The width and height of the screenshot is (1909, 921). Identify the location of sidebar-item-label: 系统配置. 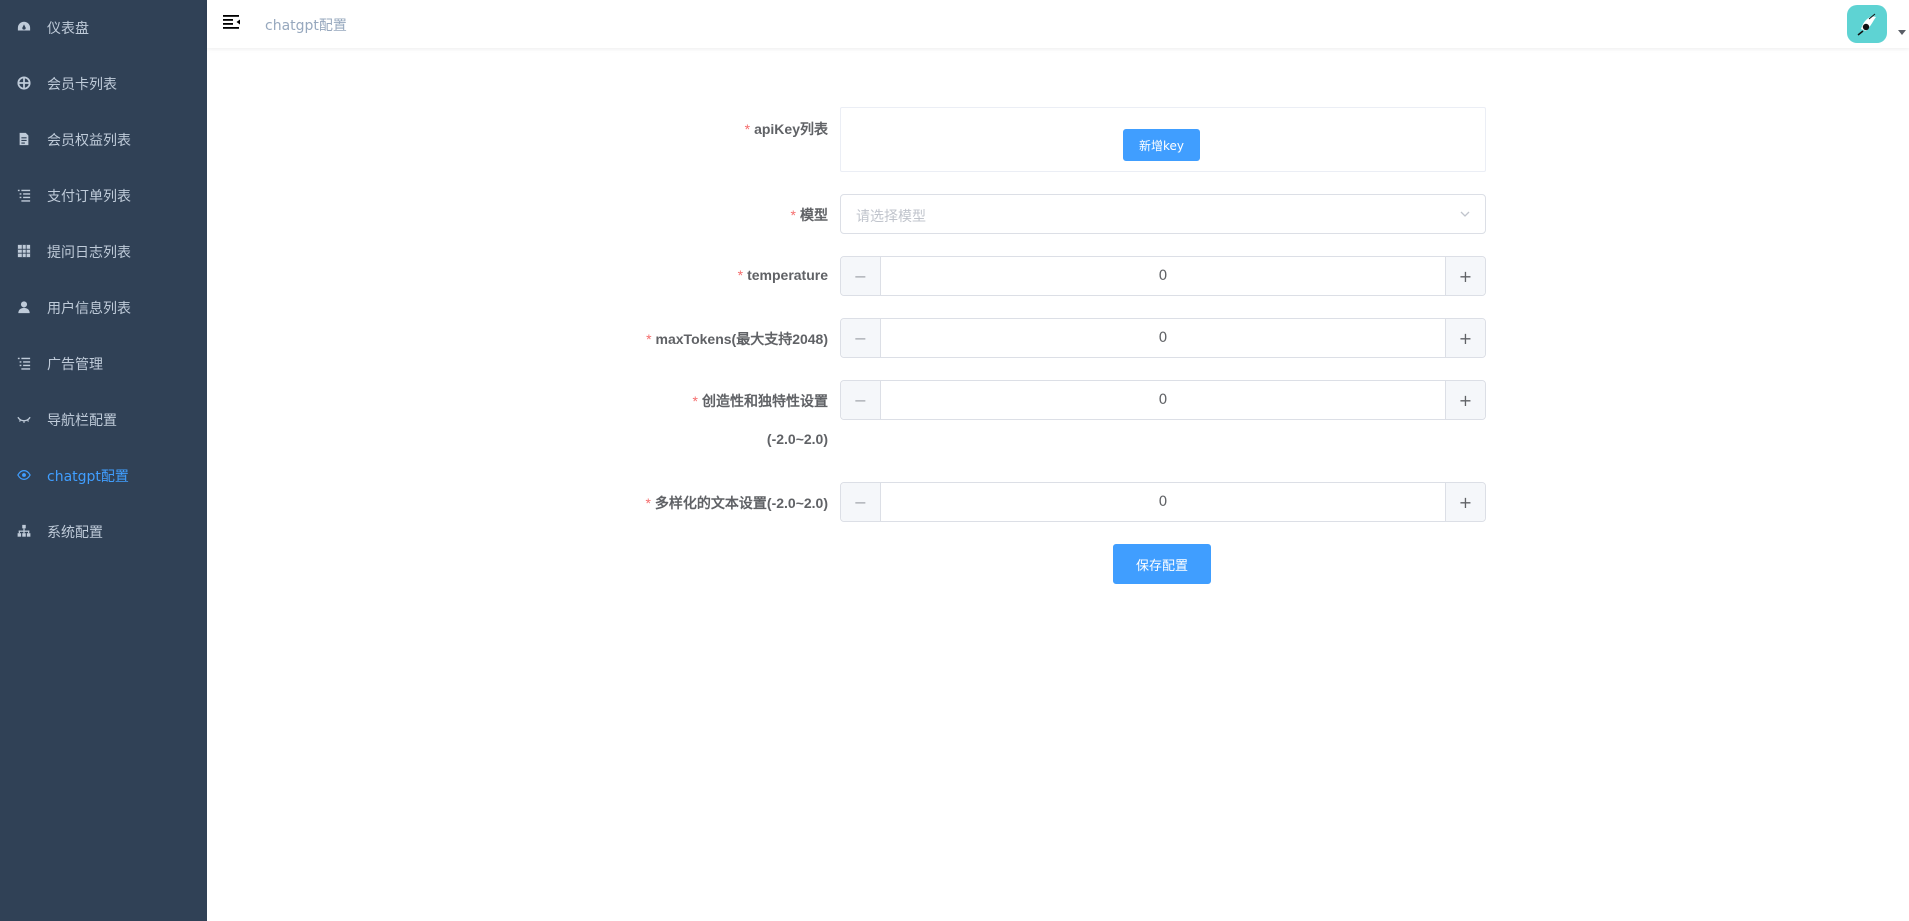
(75, 533).